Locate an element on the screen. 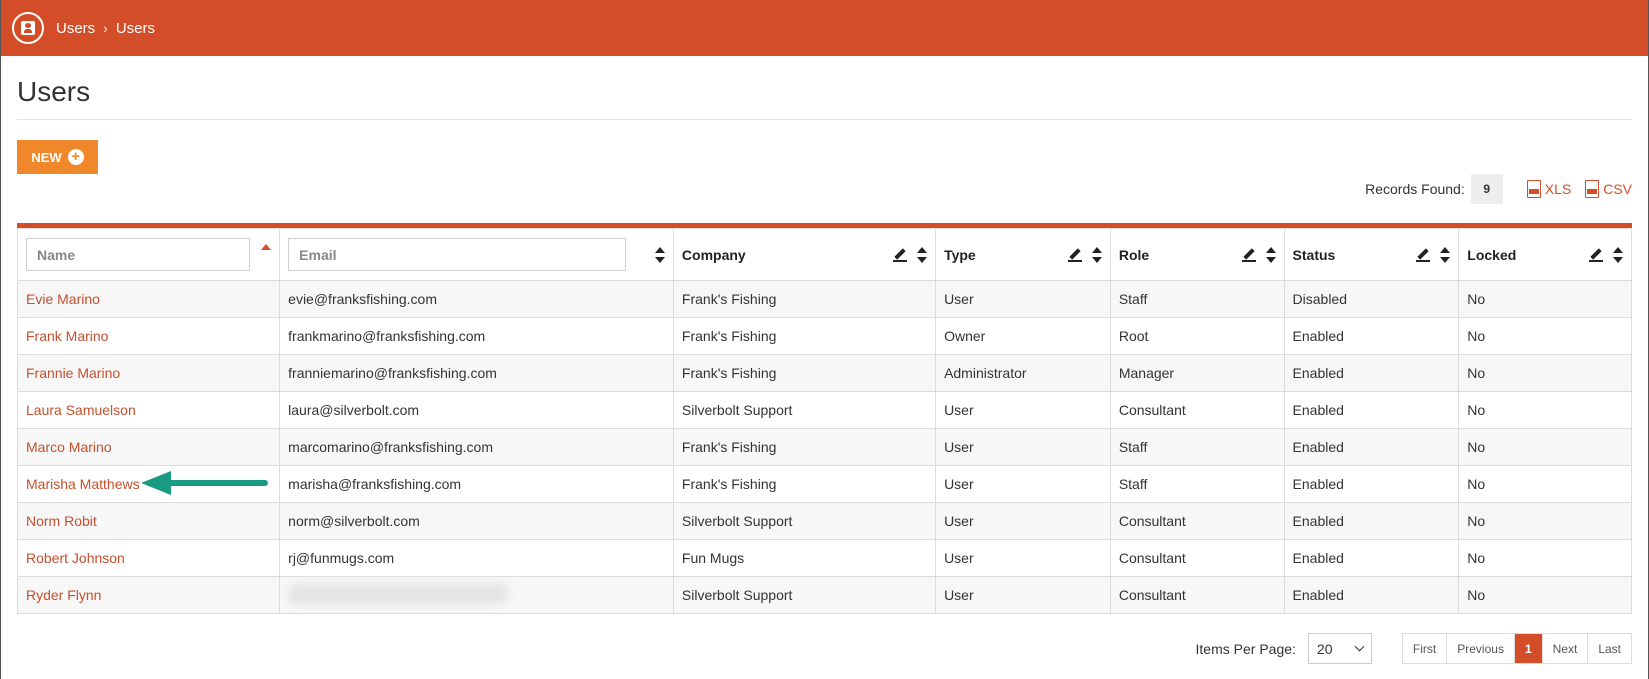 The height and width of the screenshot is (679, 1649). user-name-link: Norm Robit is located at coordinates (148, 521).